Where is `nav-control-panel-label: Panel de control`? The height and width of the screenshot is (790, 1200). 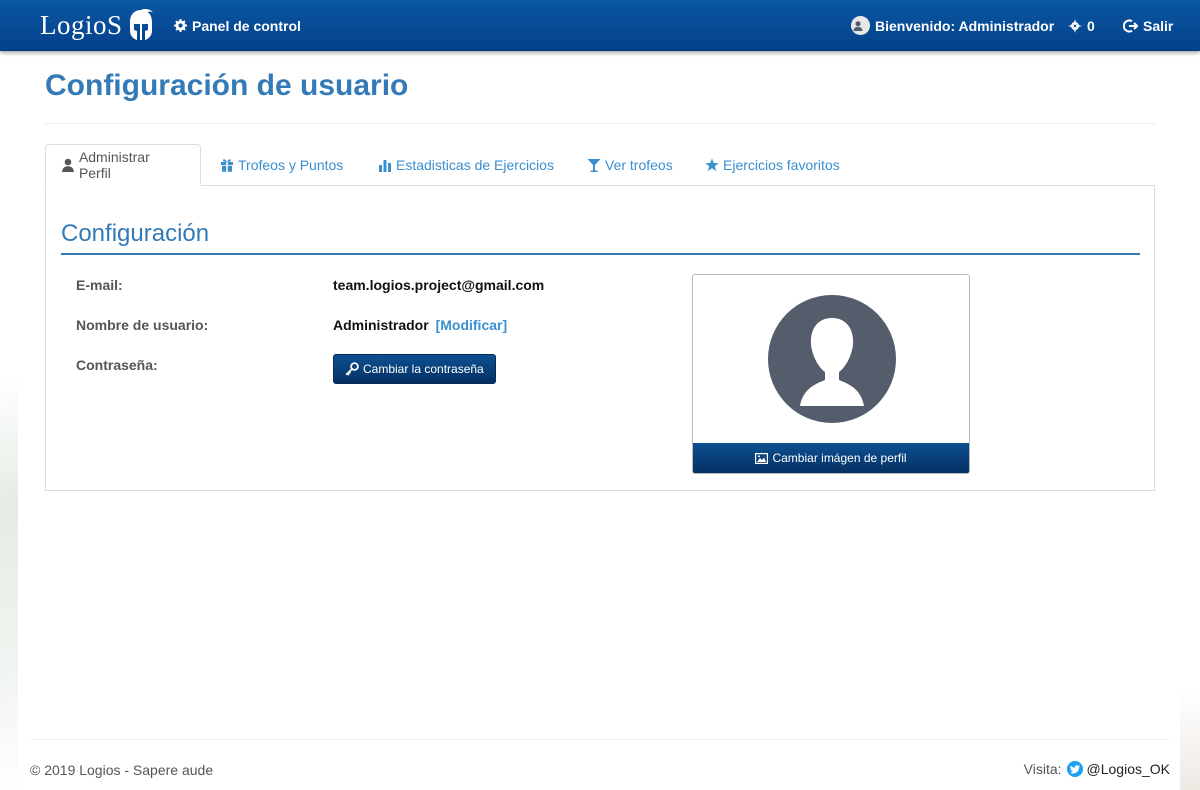 nav-control-panel-label: Panel de control is located at coordinates (246, 25).